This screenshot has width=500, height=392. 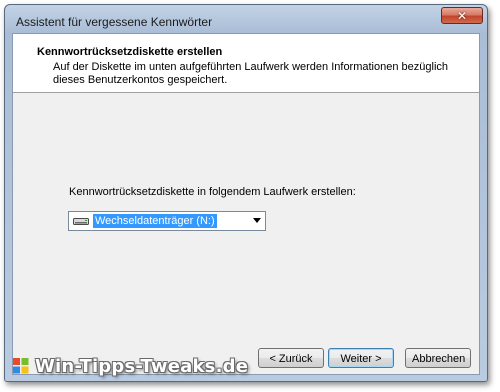 What do you see at coordinates (246, 19) in the screenshot?
I see `title-bar: Assistent für vergessene Kennwörter ✕` at bounding box center [246, 19].